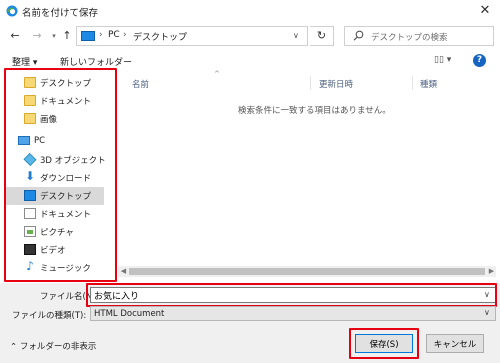  I want to click on nav-item-videos: ビデオ, so click(54, 250).